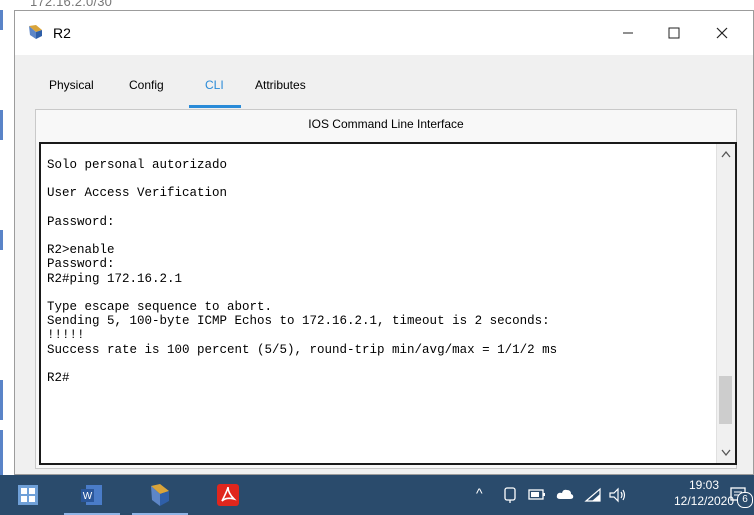  Describe the element at coordinates (725, 400) in the screenshot. I see `scroll-thumb` at that location.